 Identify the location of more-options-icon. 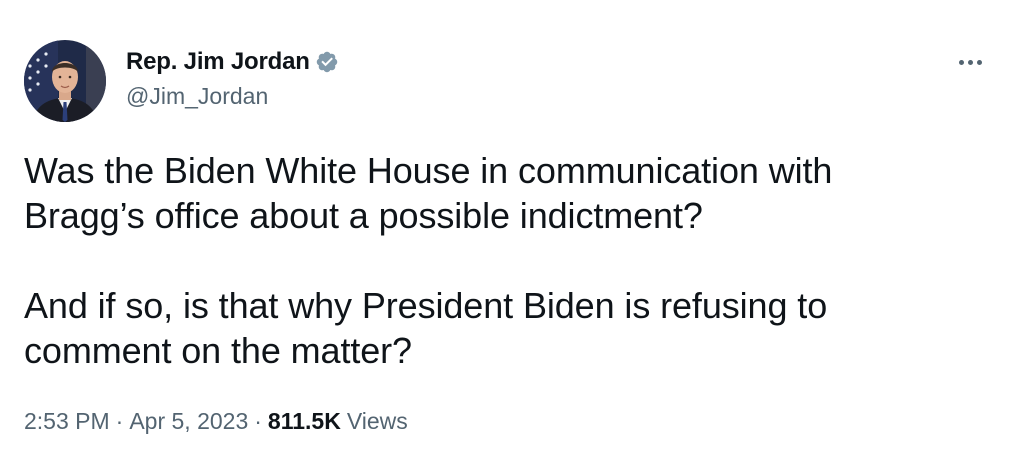
(970, 62).